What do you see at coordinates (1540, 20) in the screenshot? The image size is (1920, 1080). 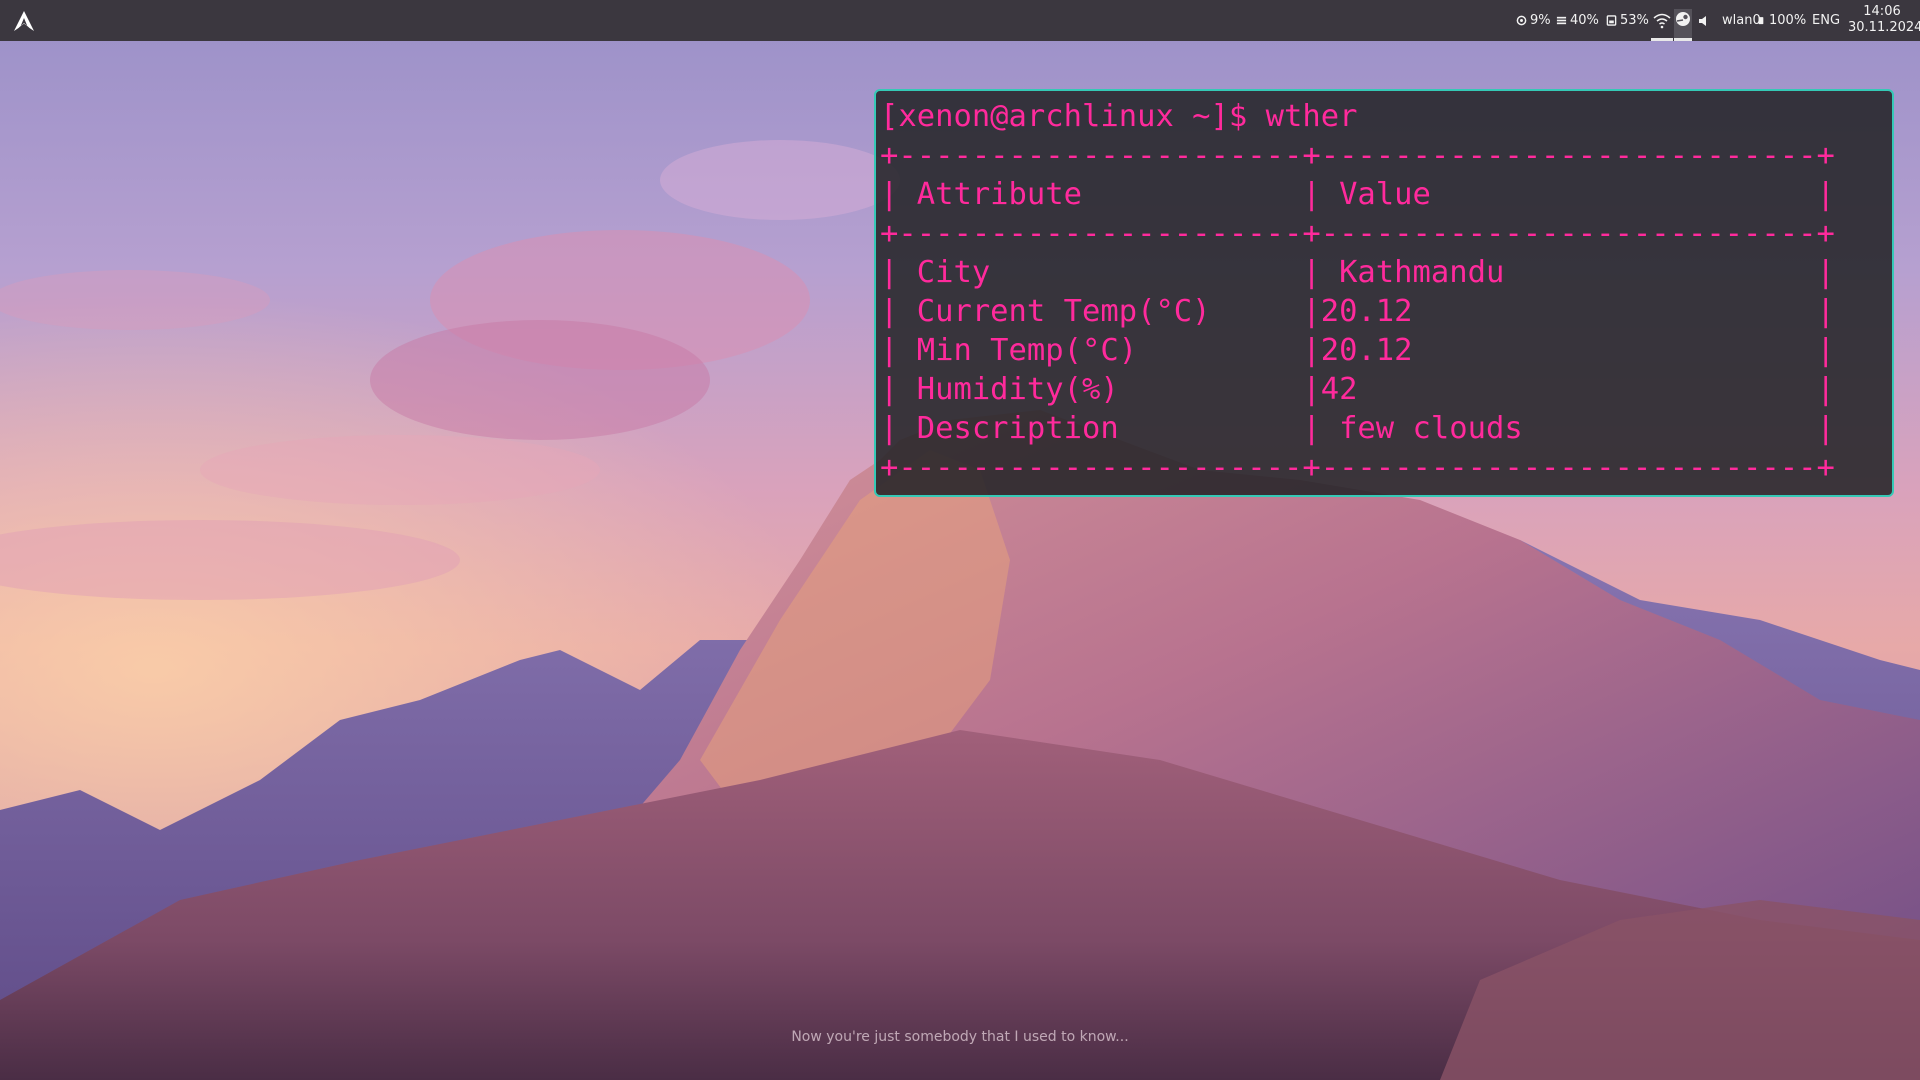 I see `cpu-usage-value: 9%` at bounding box center [1540, 20].